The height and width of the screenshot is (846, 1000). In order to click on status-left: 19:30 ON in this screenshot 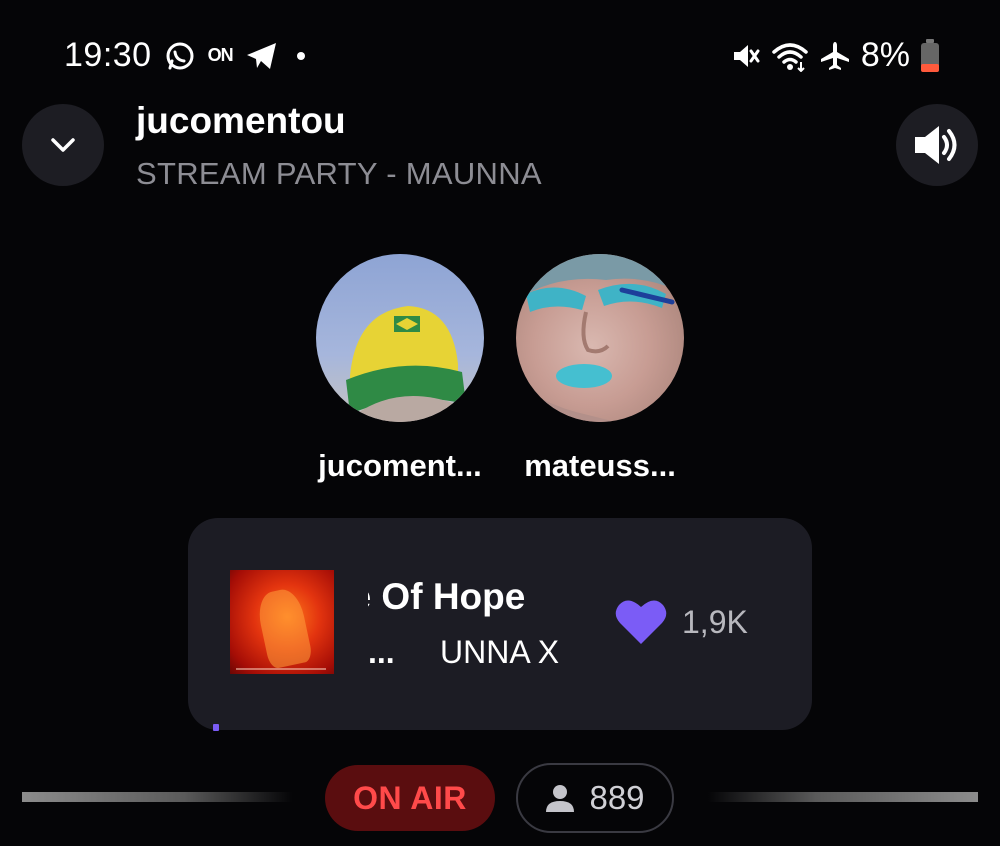, I will do `click(184, 55)`.